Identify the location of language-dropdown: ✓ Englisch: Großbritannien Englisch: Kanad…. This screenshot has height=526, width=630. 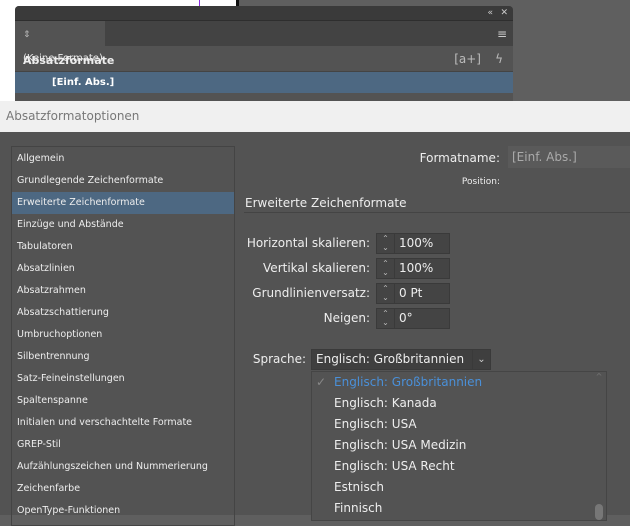
(459, 446).